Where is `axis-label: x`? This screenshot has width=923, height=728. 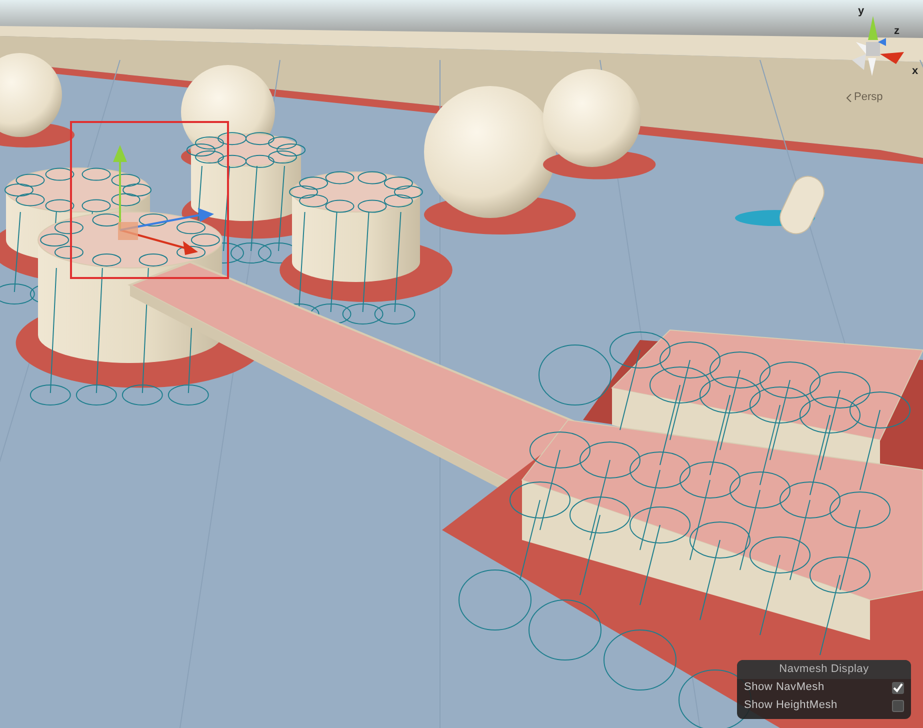 axis-label: x is located at coordinates (915, 71).